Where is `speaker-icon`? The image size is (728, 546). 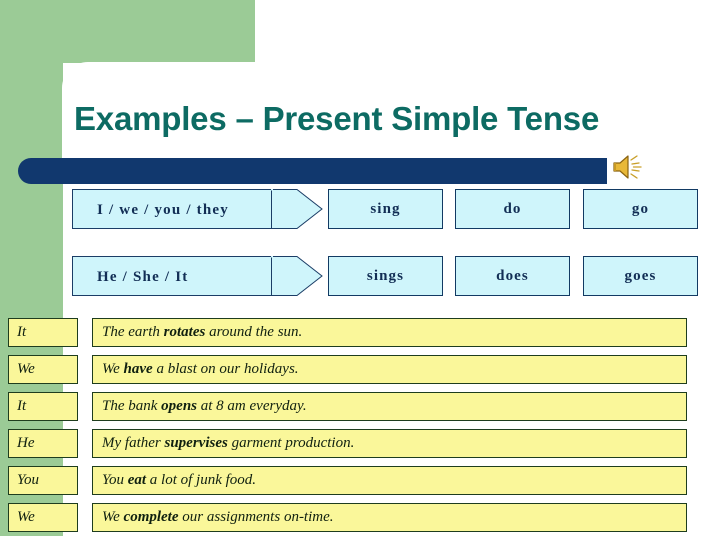
speaker-icon is located at coordinates (627, 167).